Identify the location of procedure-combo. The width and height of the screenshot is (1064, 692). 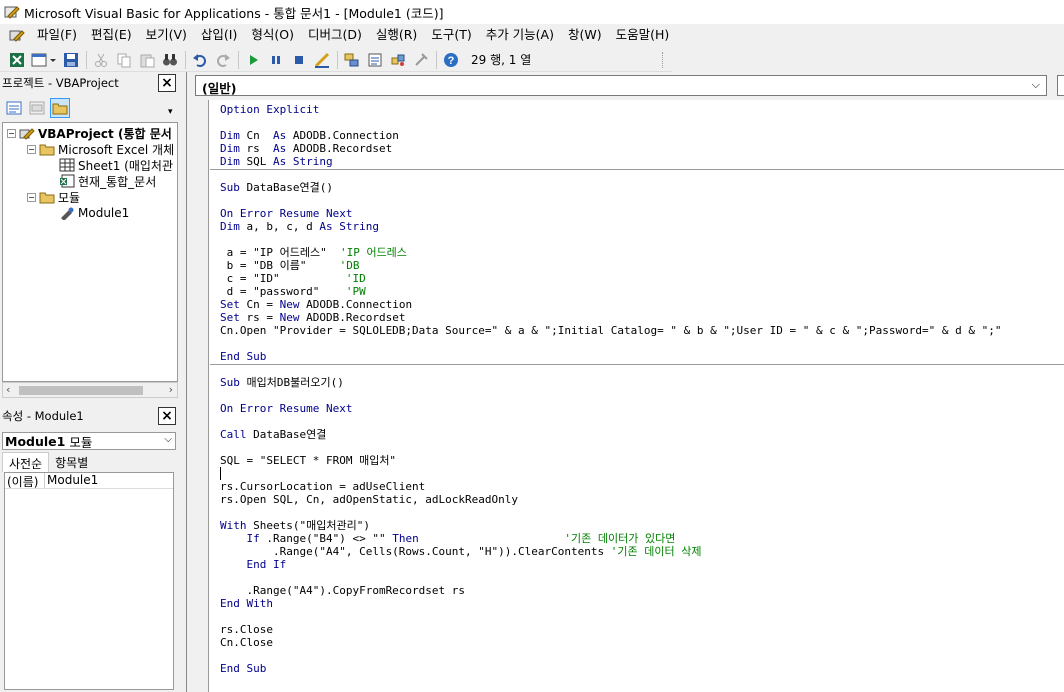
(1060, 85).